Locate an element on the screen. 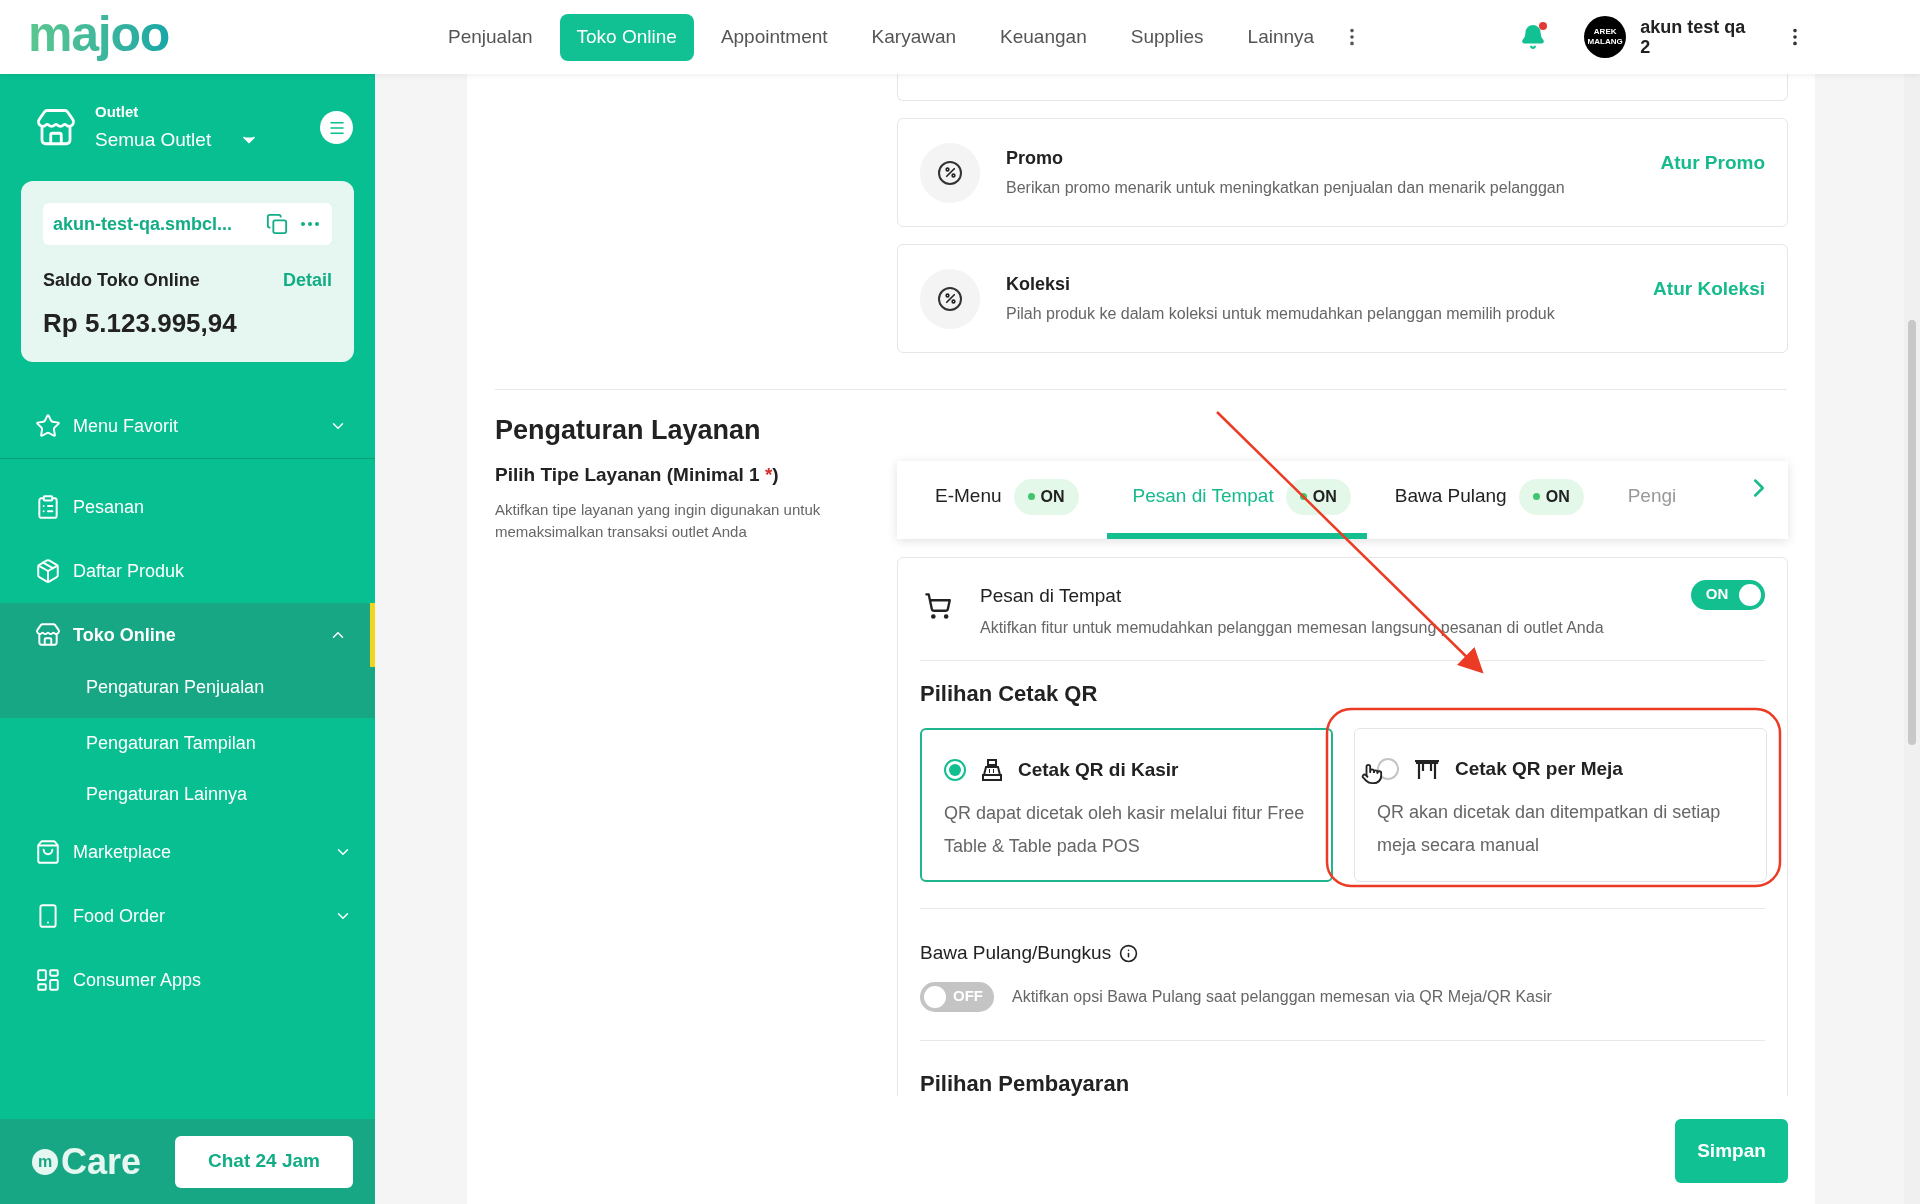 Image resolution: width=1920 pixels, height=1204 pixels. service-tab: Bawa Pulang ON is located at coordinates (1489, 499).